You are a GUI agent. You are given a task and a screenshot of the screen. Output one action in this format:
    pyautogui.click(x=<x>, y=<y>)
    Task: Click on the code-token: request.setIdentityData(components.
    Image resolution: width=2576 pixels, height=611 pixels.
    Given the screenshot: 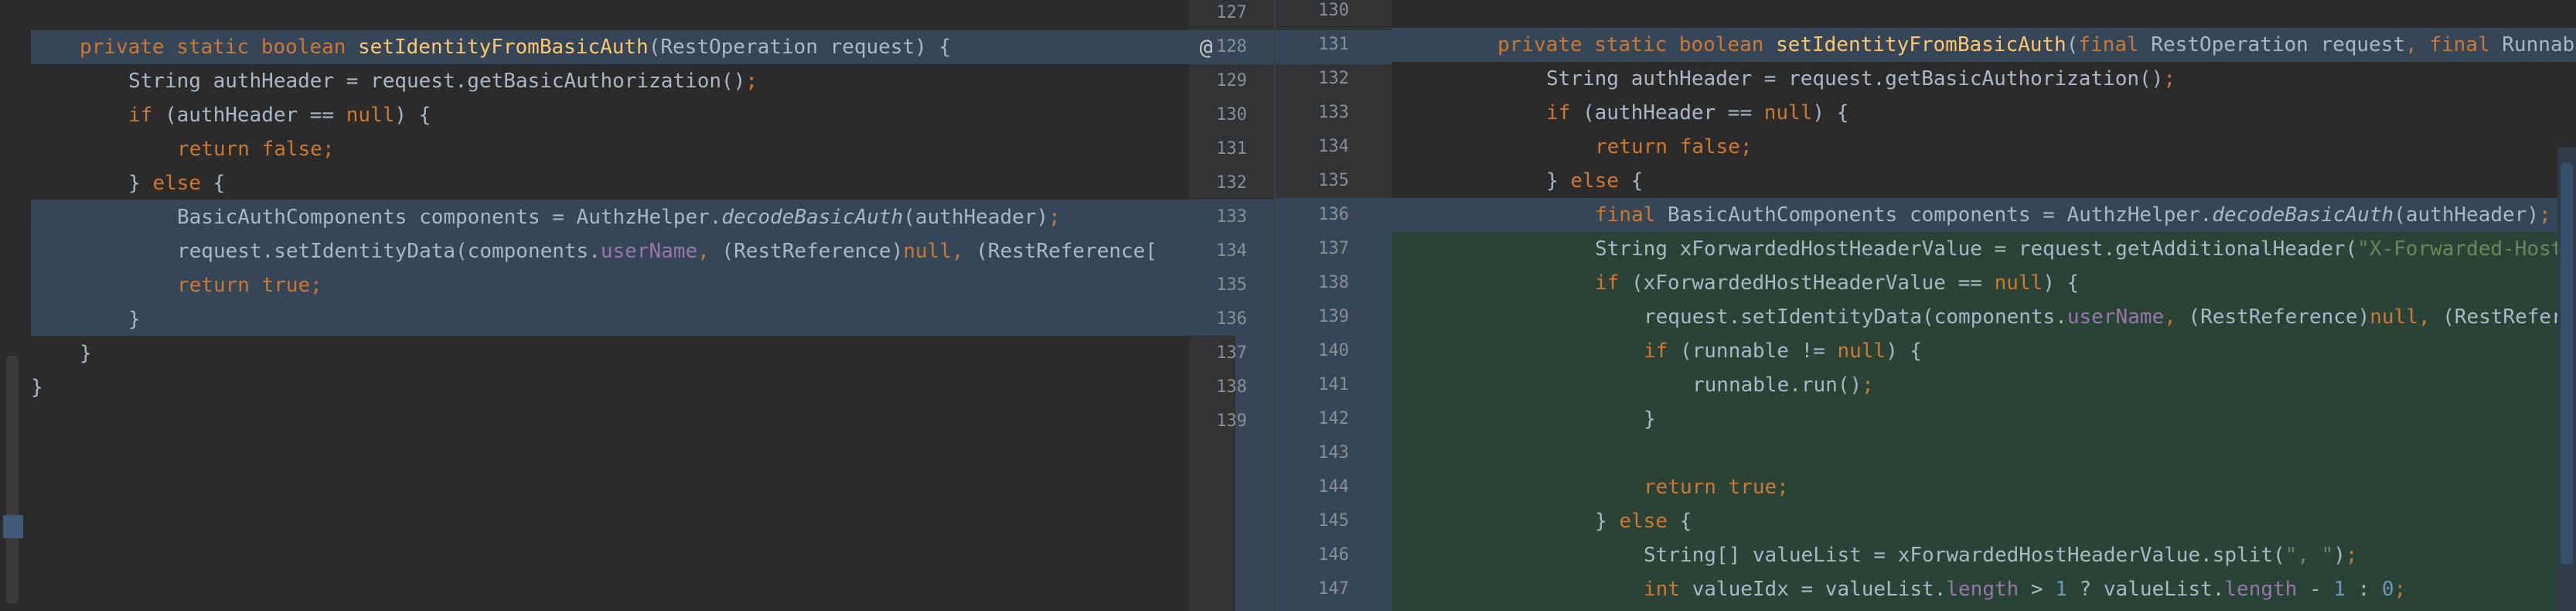 What is the action you would take?
    pyautogui.click(x=389, y=251)
    